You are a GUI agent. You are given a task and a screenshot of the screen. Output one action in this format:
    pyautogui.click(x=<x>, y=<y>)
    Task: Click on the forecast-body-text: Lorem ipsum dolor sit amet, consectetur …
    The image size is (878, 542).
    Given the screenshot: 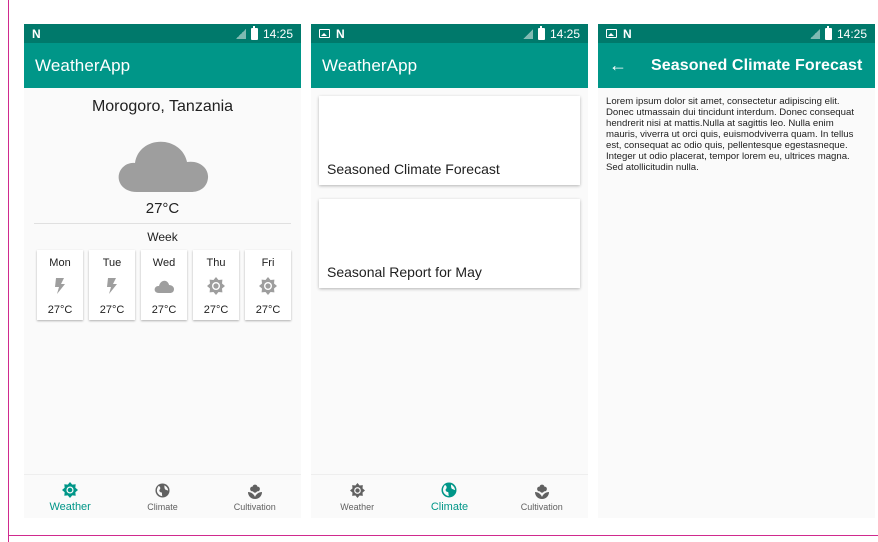 What is the action you would take?
    pyautogui.click(x=730, y=134)
    